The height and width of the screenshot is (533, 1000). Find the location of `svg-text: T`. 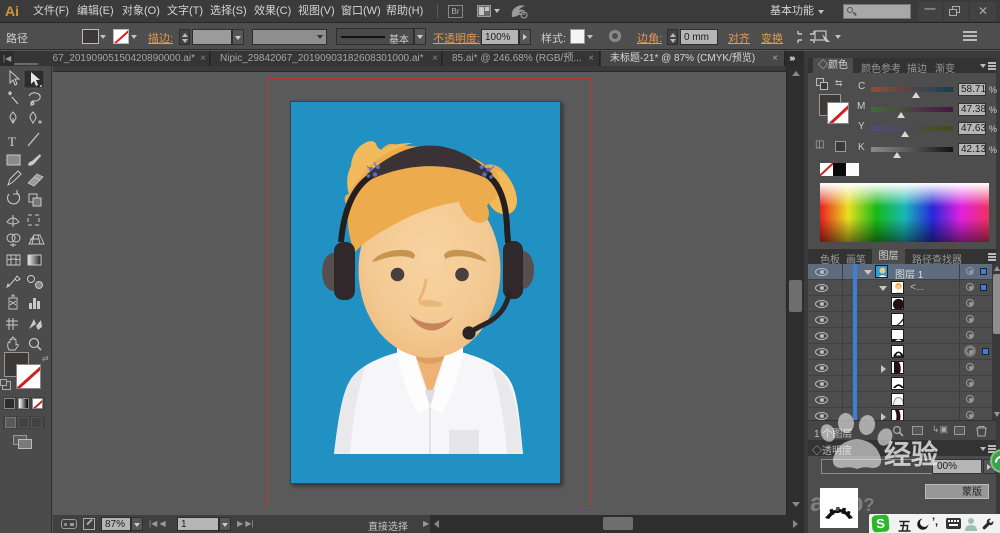

svg-text: T is located at coordinates (12, 141).